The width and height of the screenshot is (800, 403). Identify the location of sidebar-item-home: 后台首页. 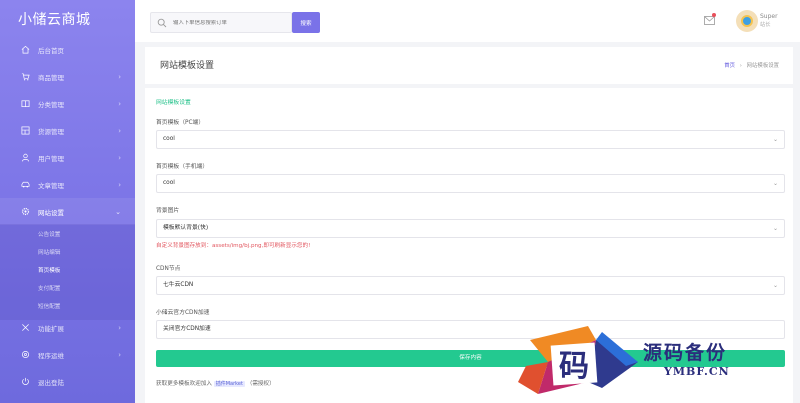
(67, 49).